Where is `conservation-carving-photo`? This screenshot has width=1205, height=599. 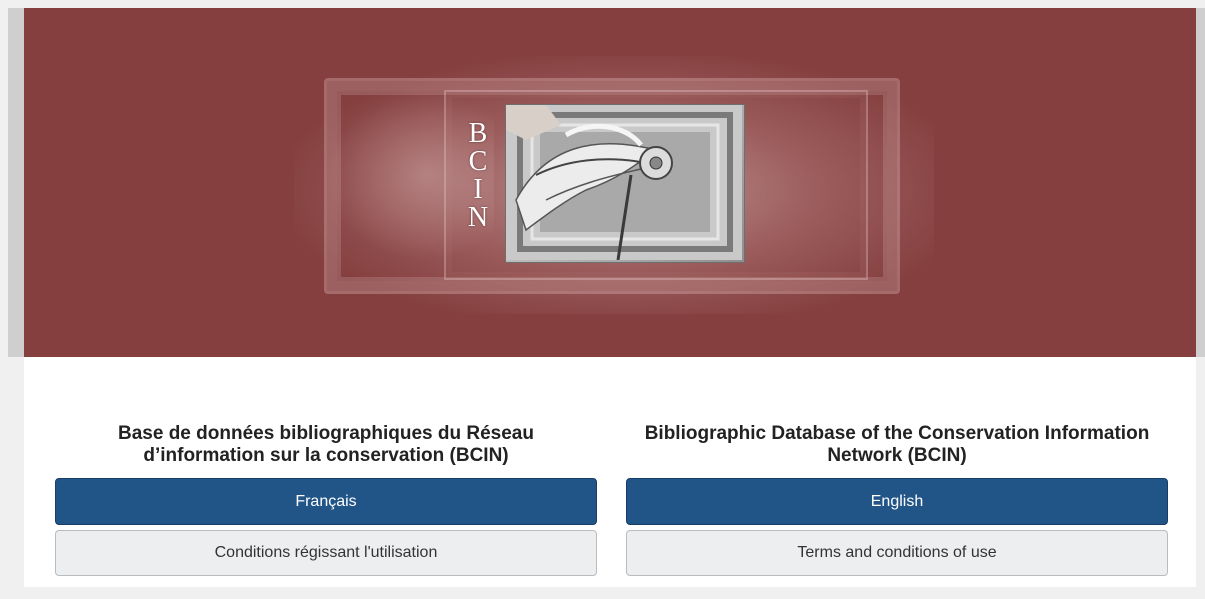 conservation-carving-photo is located at coordinates (625, 183).